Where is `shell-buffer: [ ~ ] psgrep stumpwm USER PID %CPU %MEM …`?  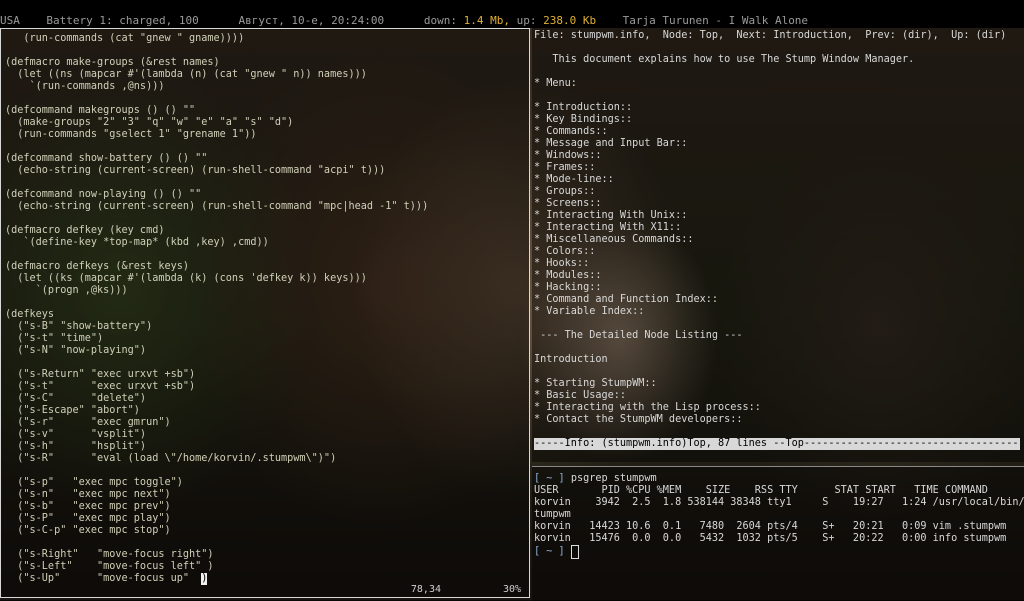 shell-buffer: [ ~ ] psgrep stumpwm USER PID %CPU %MEM … is located at coordinates (778, 513).